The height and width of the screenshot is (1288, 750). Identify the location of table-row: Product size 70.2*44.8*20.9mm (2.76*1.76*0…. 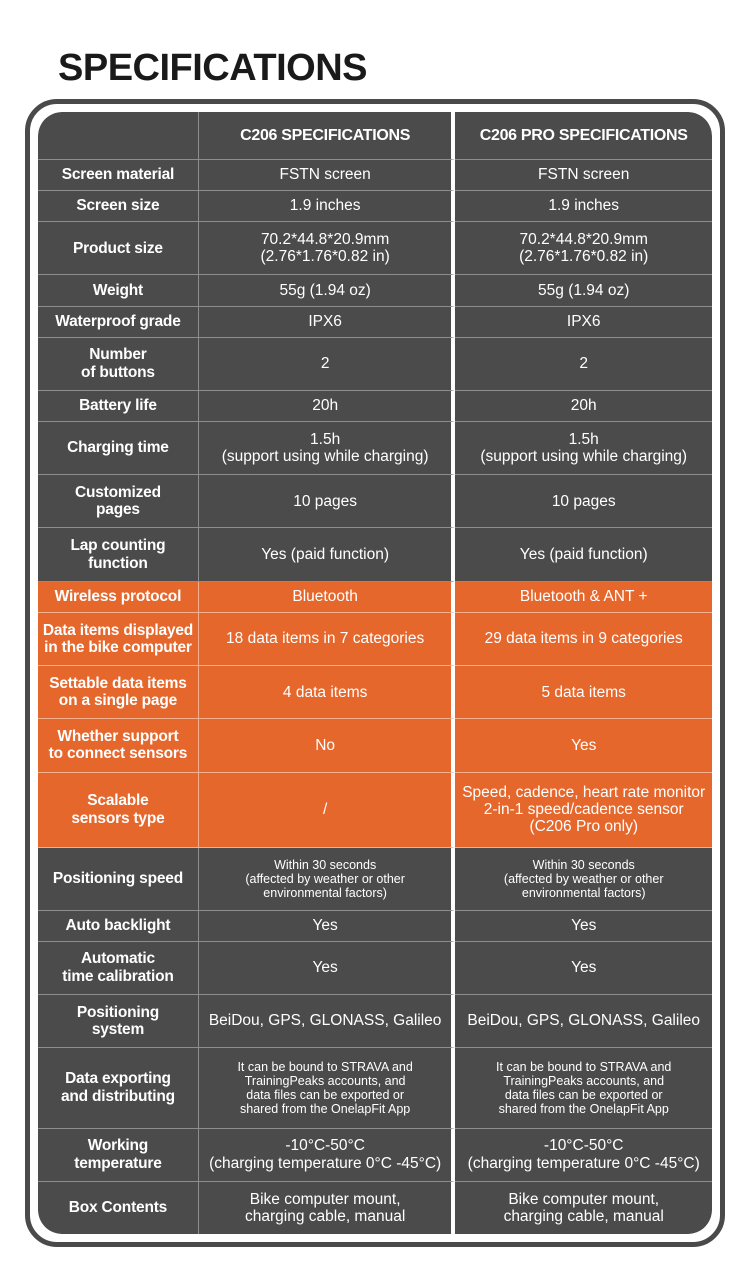
(375, 249).